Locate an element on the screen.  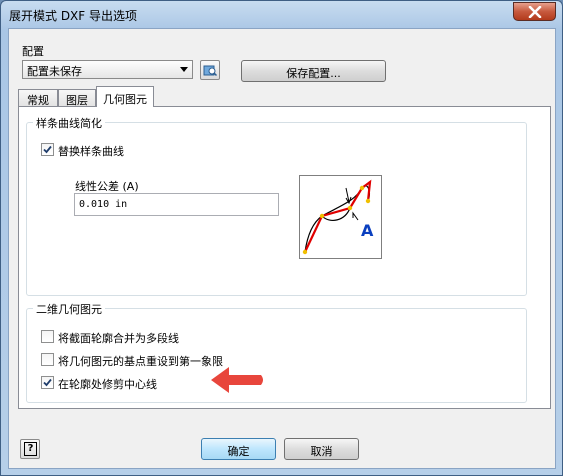
help-icon: ? is located at coordinates (30, 449).